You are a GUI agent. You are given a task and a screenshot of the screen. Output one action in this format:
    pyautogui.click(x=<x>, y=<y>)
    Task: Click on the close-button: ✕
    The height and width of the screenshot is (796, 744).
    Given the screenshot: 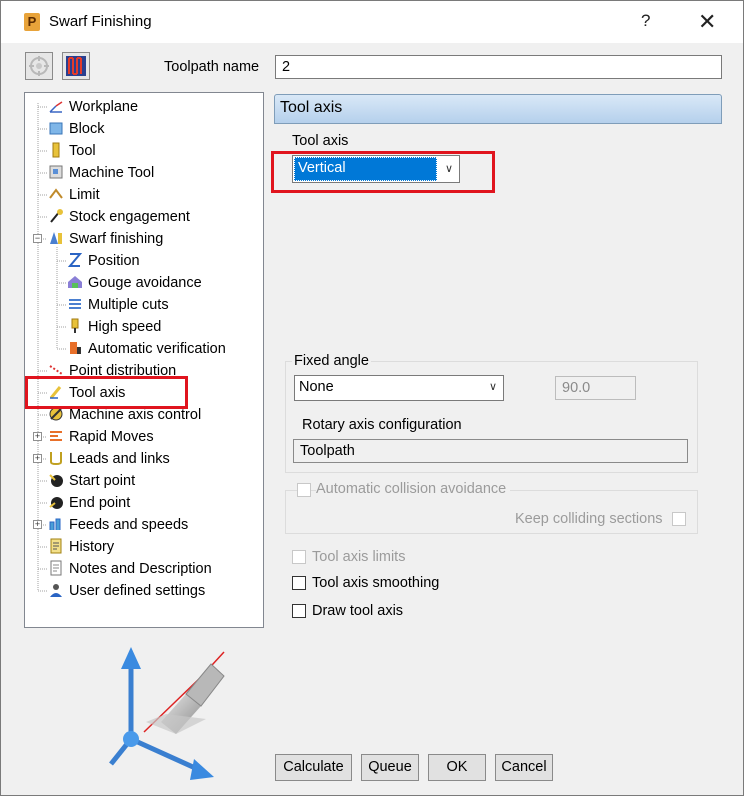 What is the action you would take?
    pyautogui.click(x=707, y=22)
    